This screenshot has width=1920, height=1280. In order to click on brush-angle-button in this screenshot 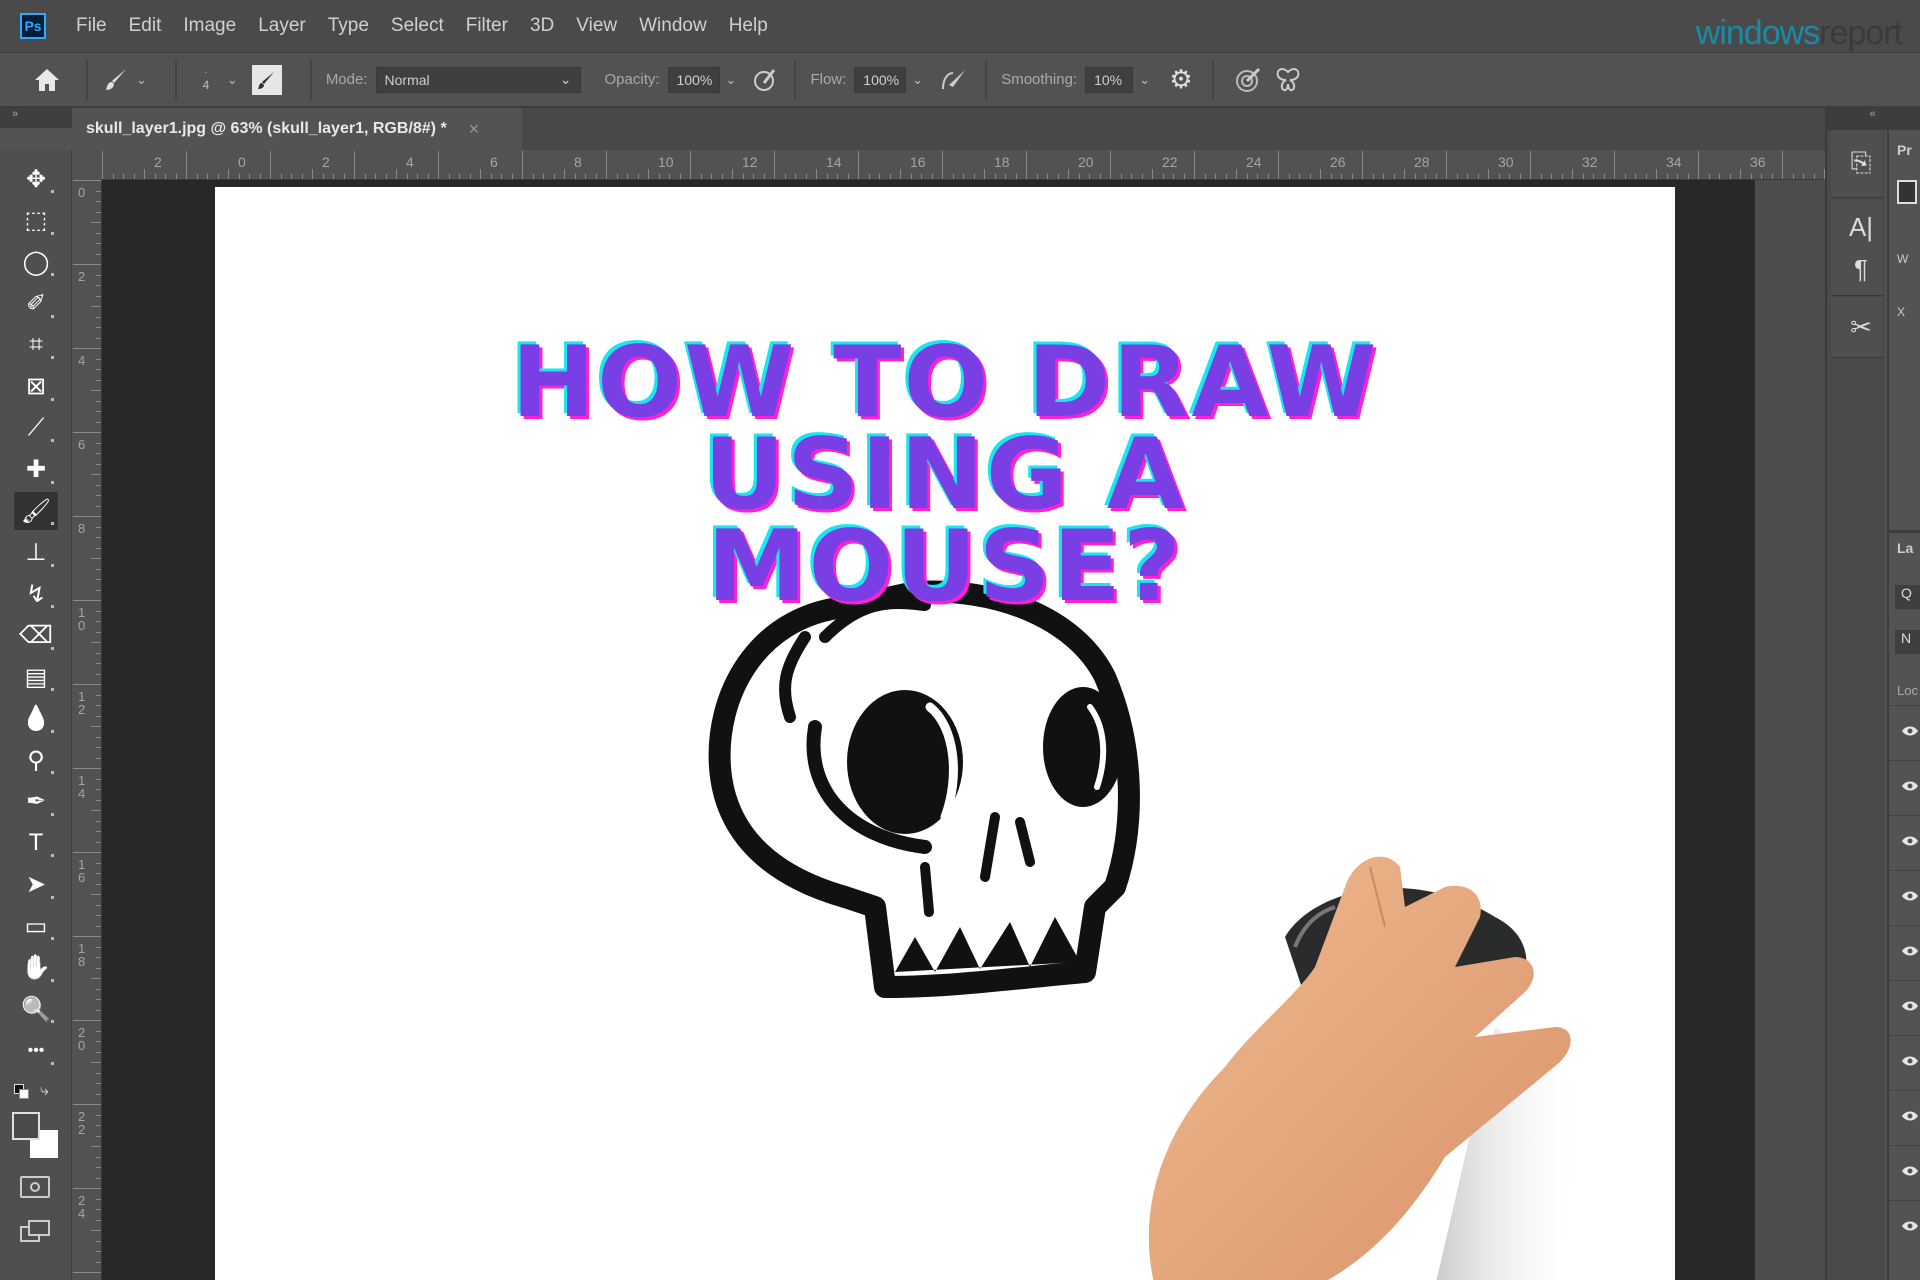, I will do `click(1248, 80)`.